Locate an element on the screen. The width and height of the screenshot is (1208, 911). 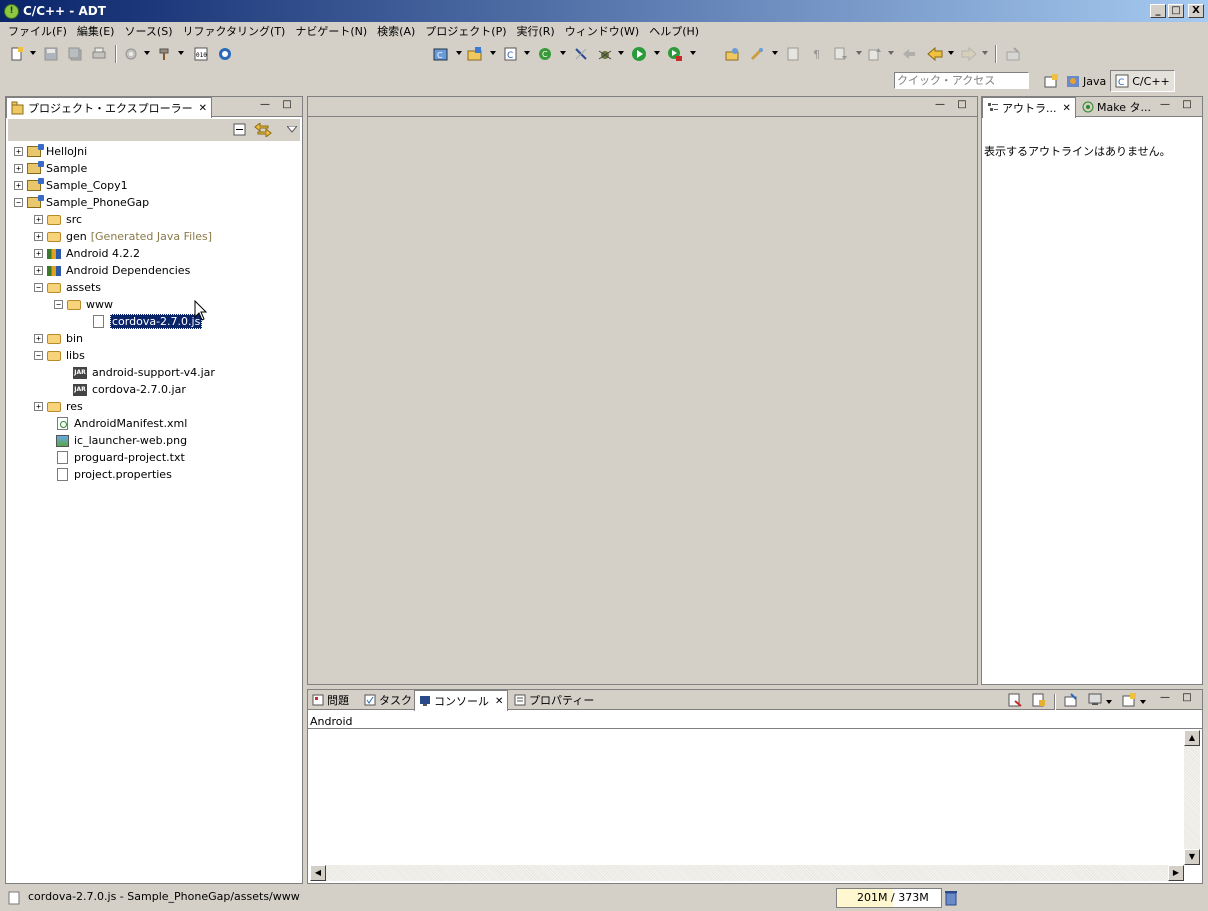
tree-item-selected: cordova-2.7.0.js is located at coordinates (146, 321).